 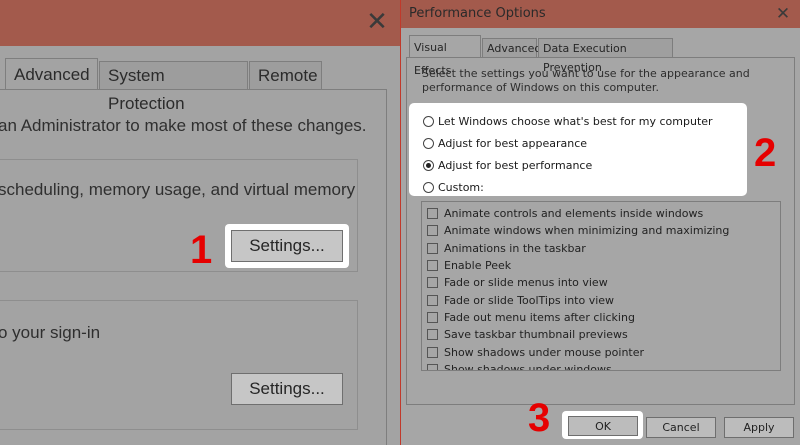 What do you see at coordinates (173, 87) in the screenshot?
I see `tab-system-protection: System Protection` at bounding box center [173, 87].